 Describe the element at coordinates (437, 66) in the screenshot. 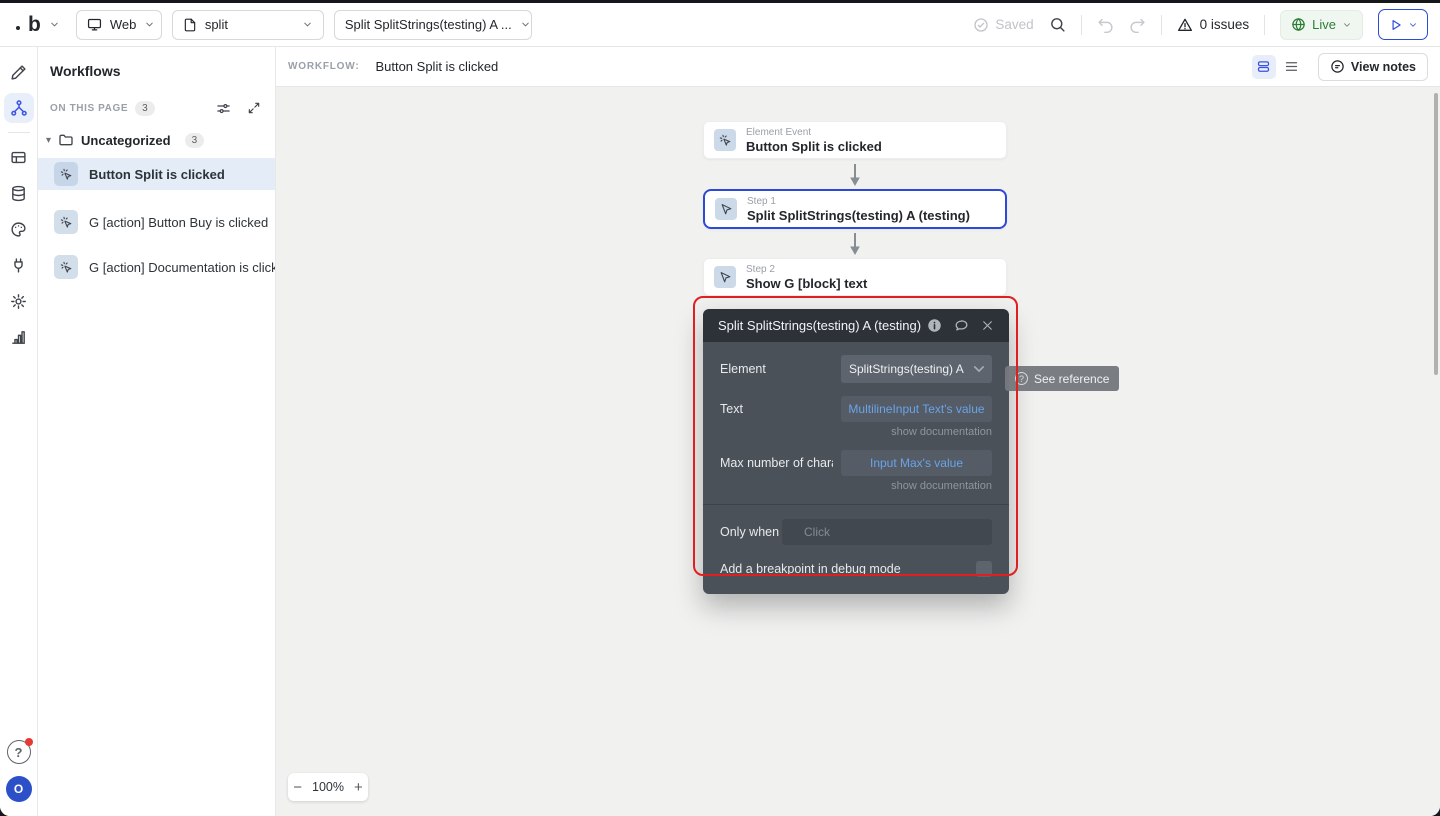

I see `workflow-title: Button Split is clicked` at that location.